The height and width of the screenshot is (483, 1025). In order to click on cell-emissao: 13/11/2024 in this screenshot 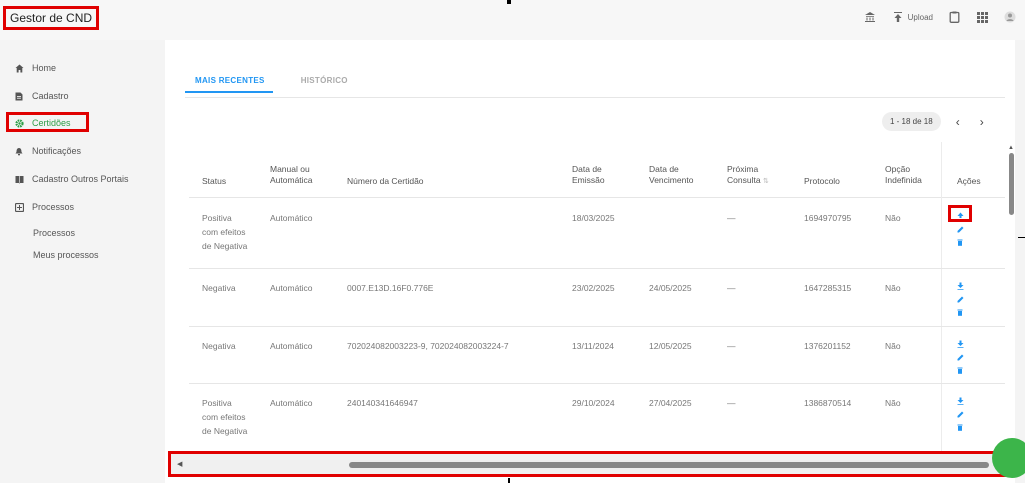, I will do `click(593, 346)`.